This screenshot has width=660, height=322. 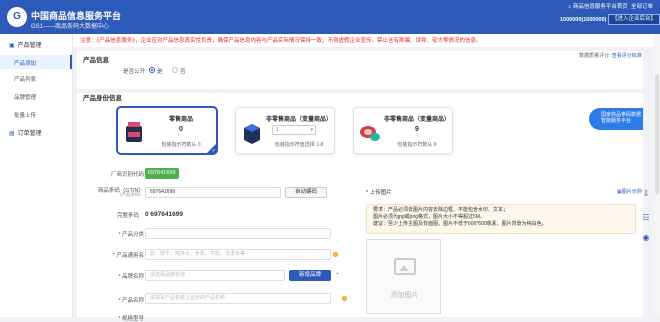 What do you see at coordinates (299, 145) in the screenshot?
I see `card-footer: 包装指示符值选择 1-8` at bounding box center [299, 145].